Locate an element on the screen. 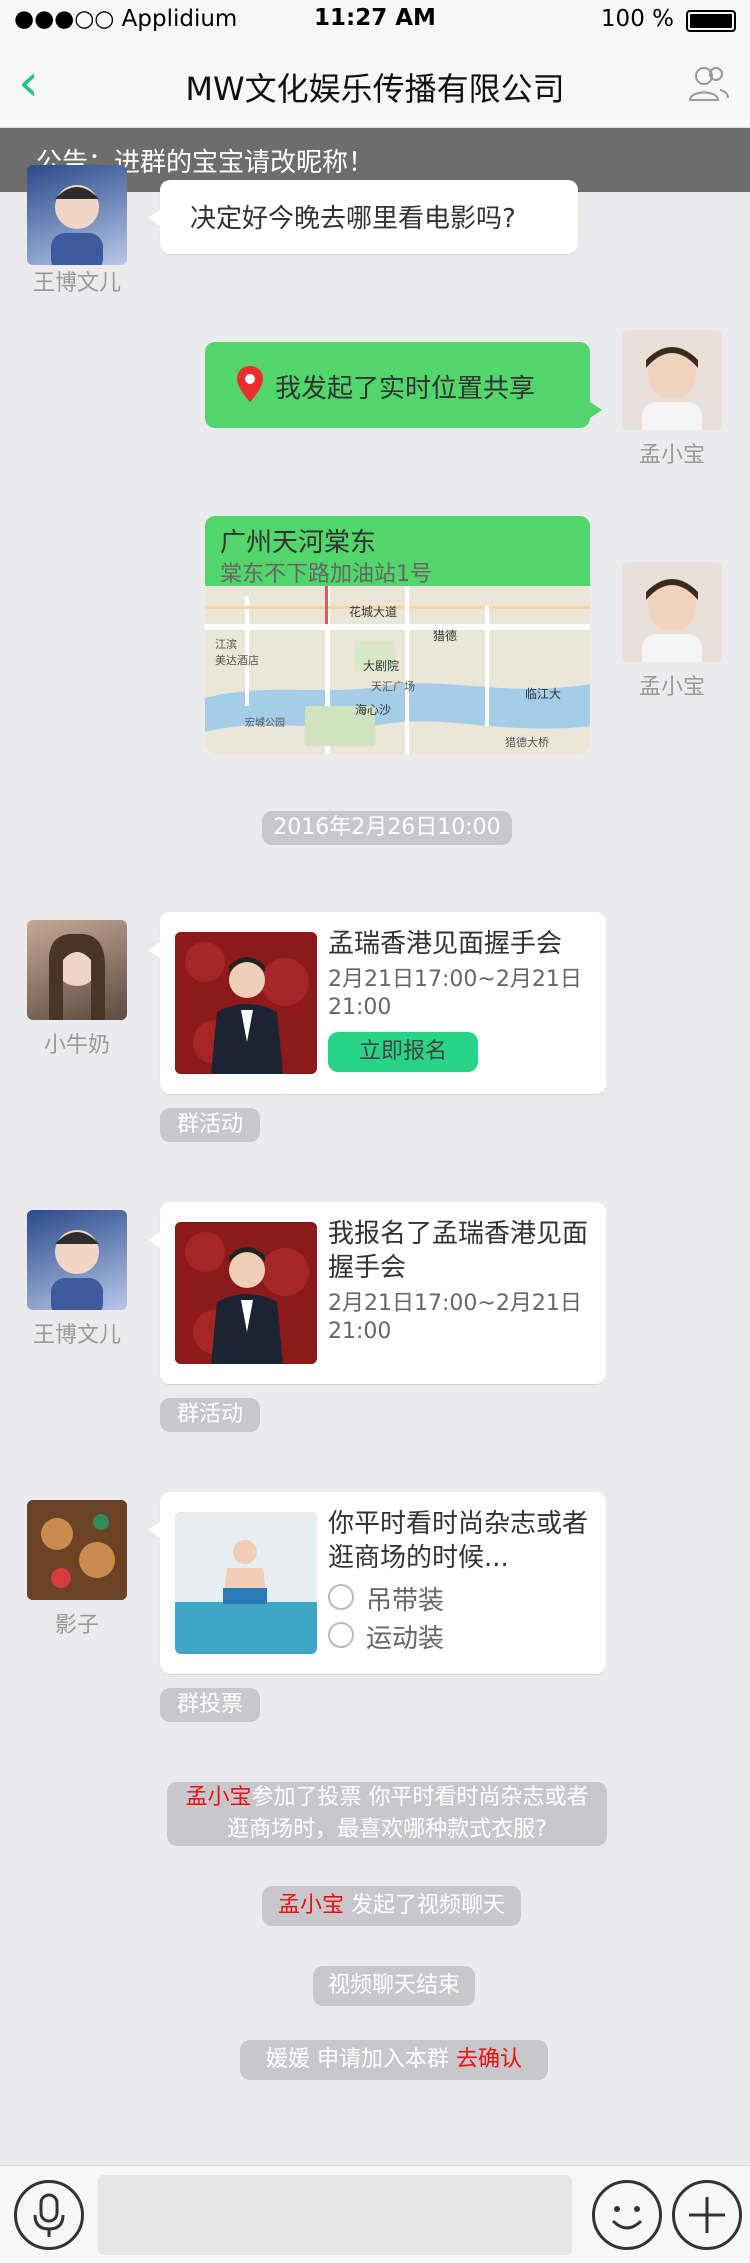  vote-option: 吊带装 is located at coordinates (428, 1598).